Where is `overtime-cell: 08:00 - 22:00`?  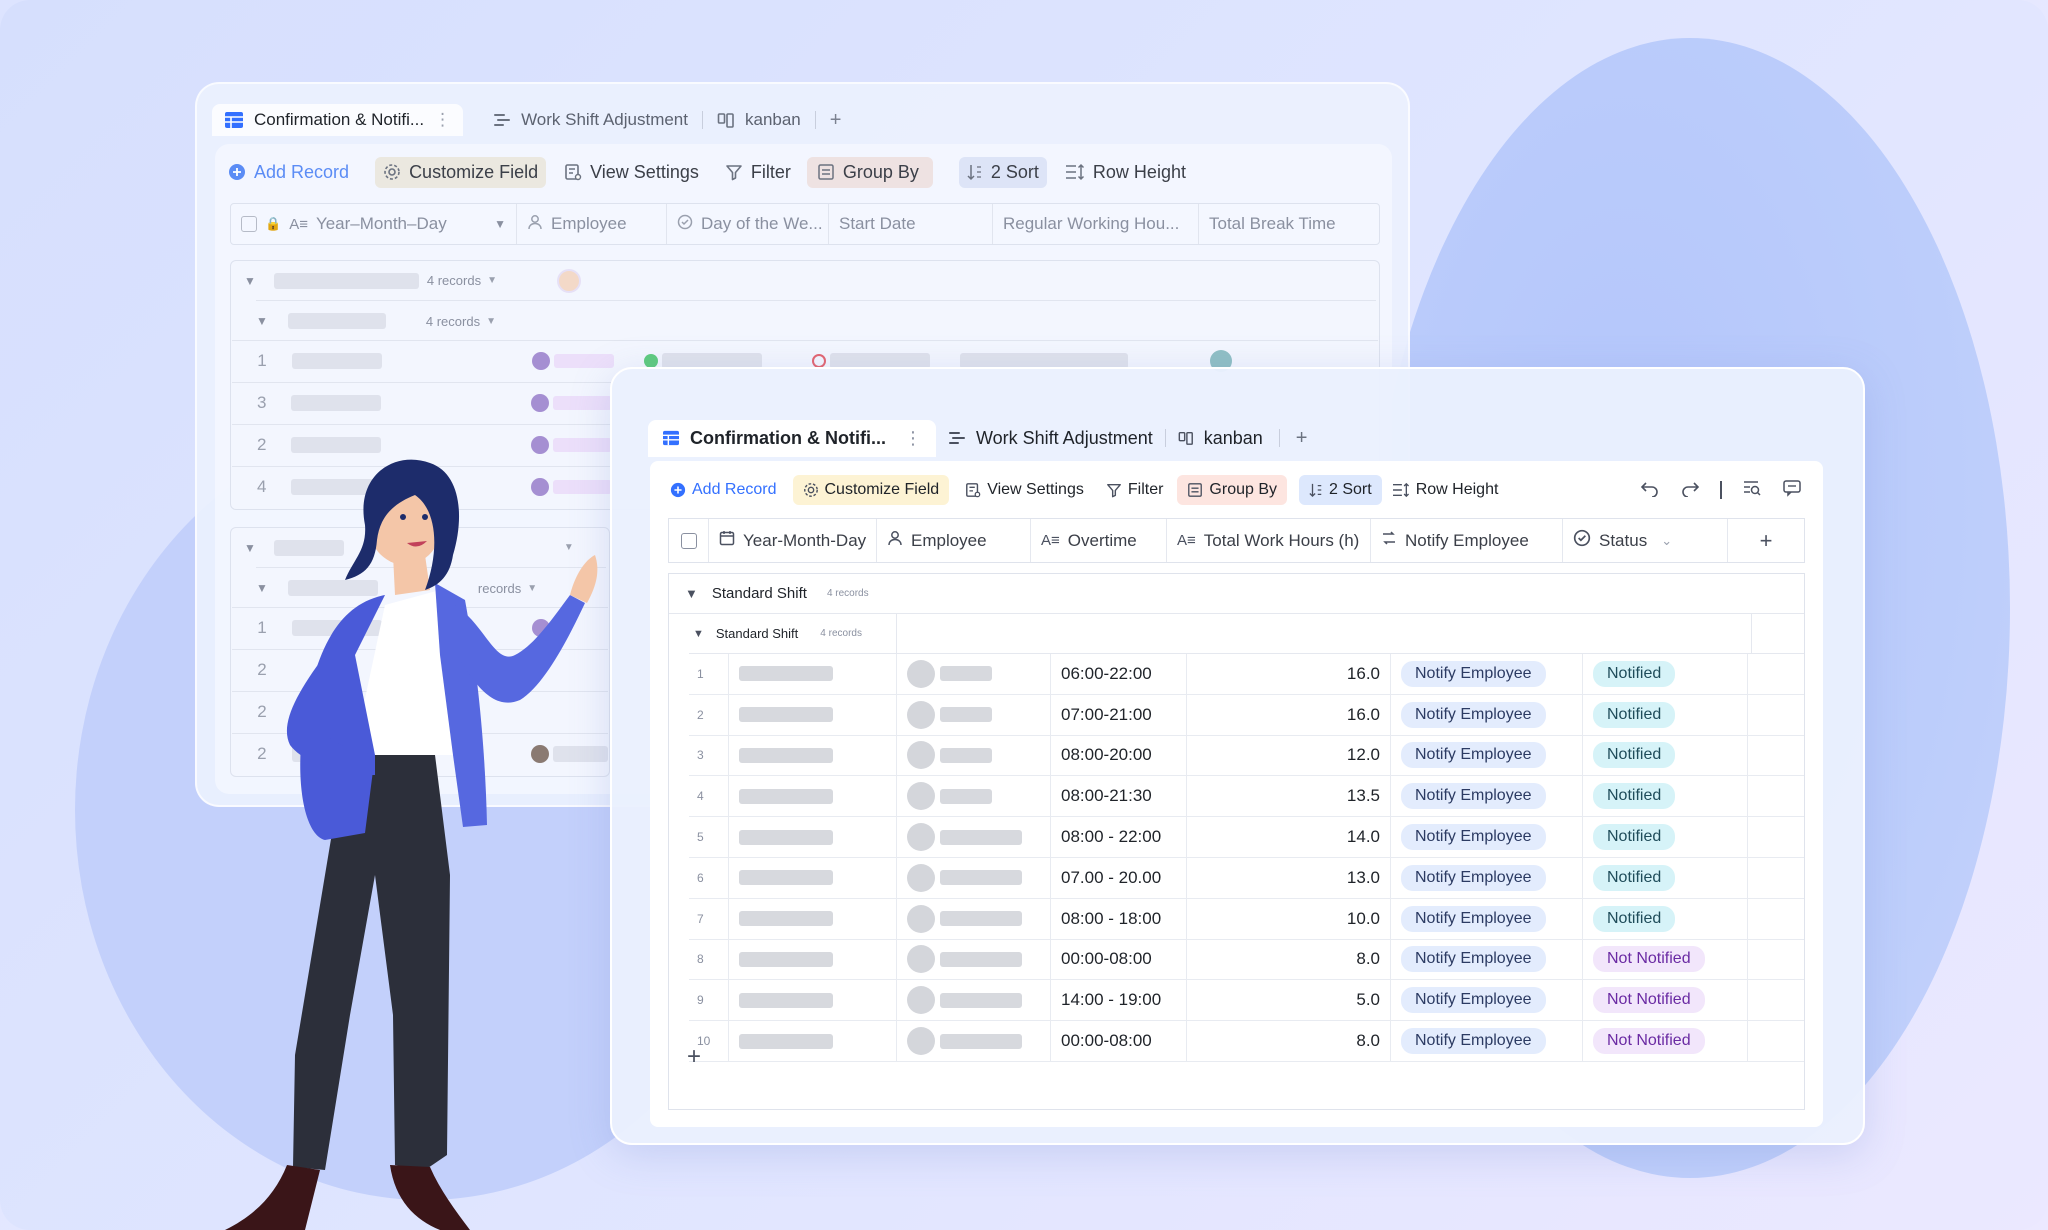 overtime-cell: 08:00 - 22:00 is located at coordinates (1119, 837).